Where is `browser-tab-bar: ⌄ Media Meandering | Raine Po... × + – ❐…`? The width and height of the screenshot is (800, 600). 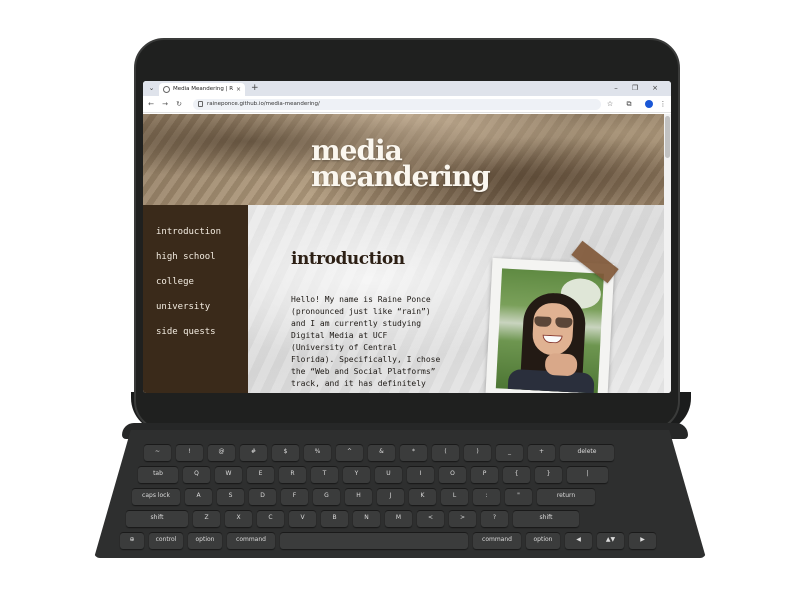 browser-tab-bar: ⌄ Media Meandering | Raine Po... × + – ❐… is located at coordinates (407, 88).